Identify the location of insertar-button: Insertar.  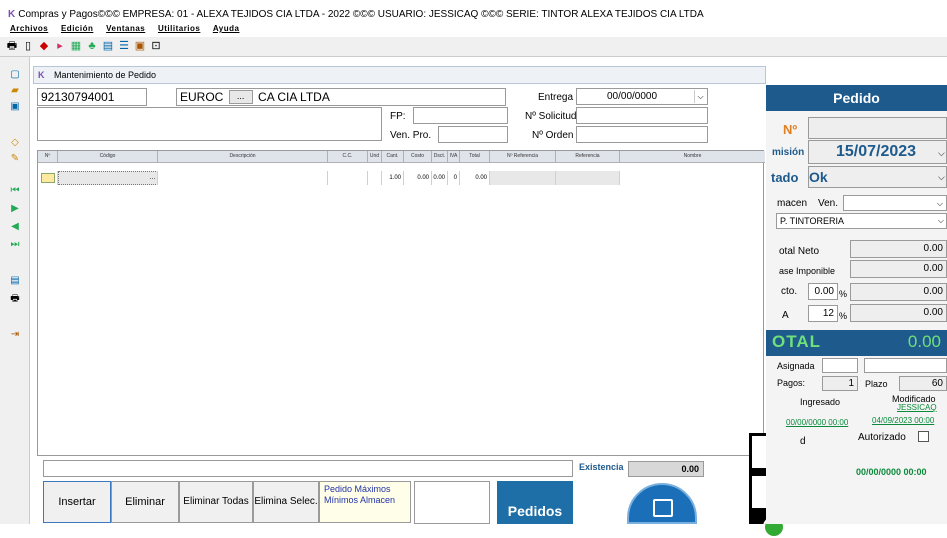
(77, 502).